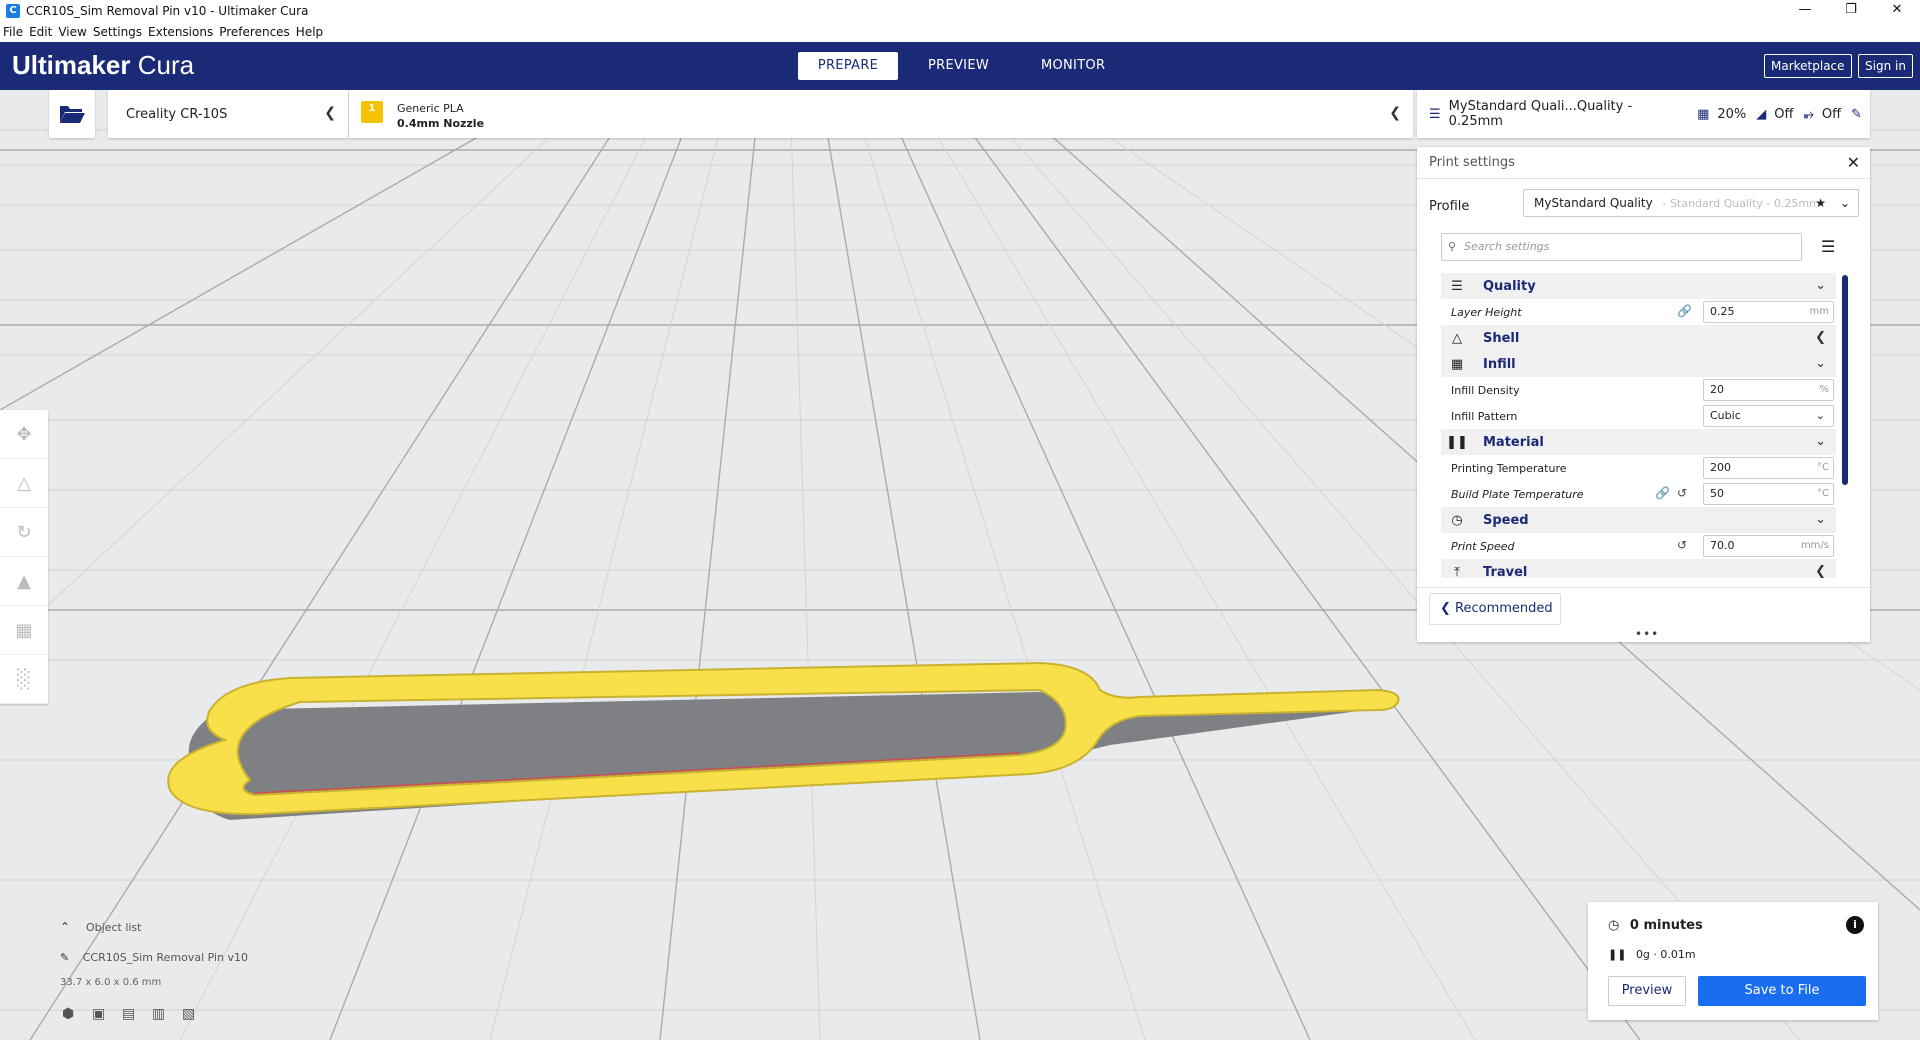  I want to click on top-view-icon: ▤, so click(137, 1014).